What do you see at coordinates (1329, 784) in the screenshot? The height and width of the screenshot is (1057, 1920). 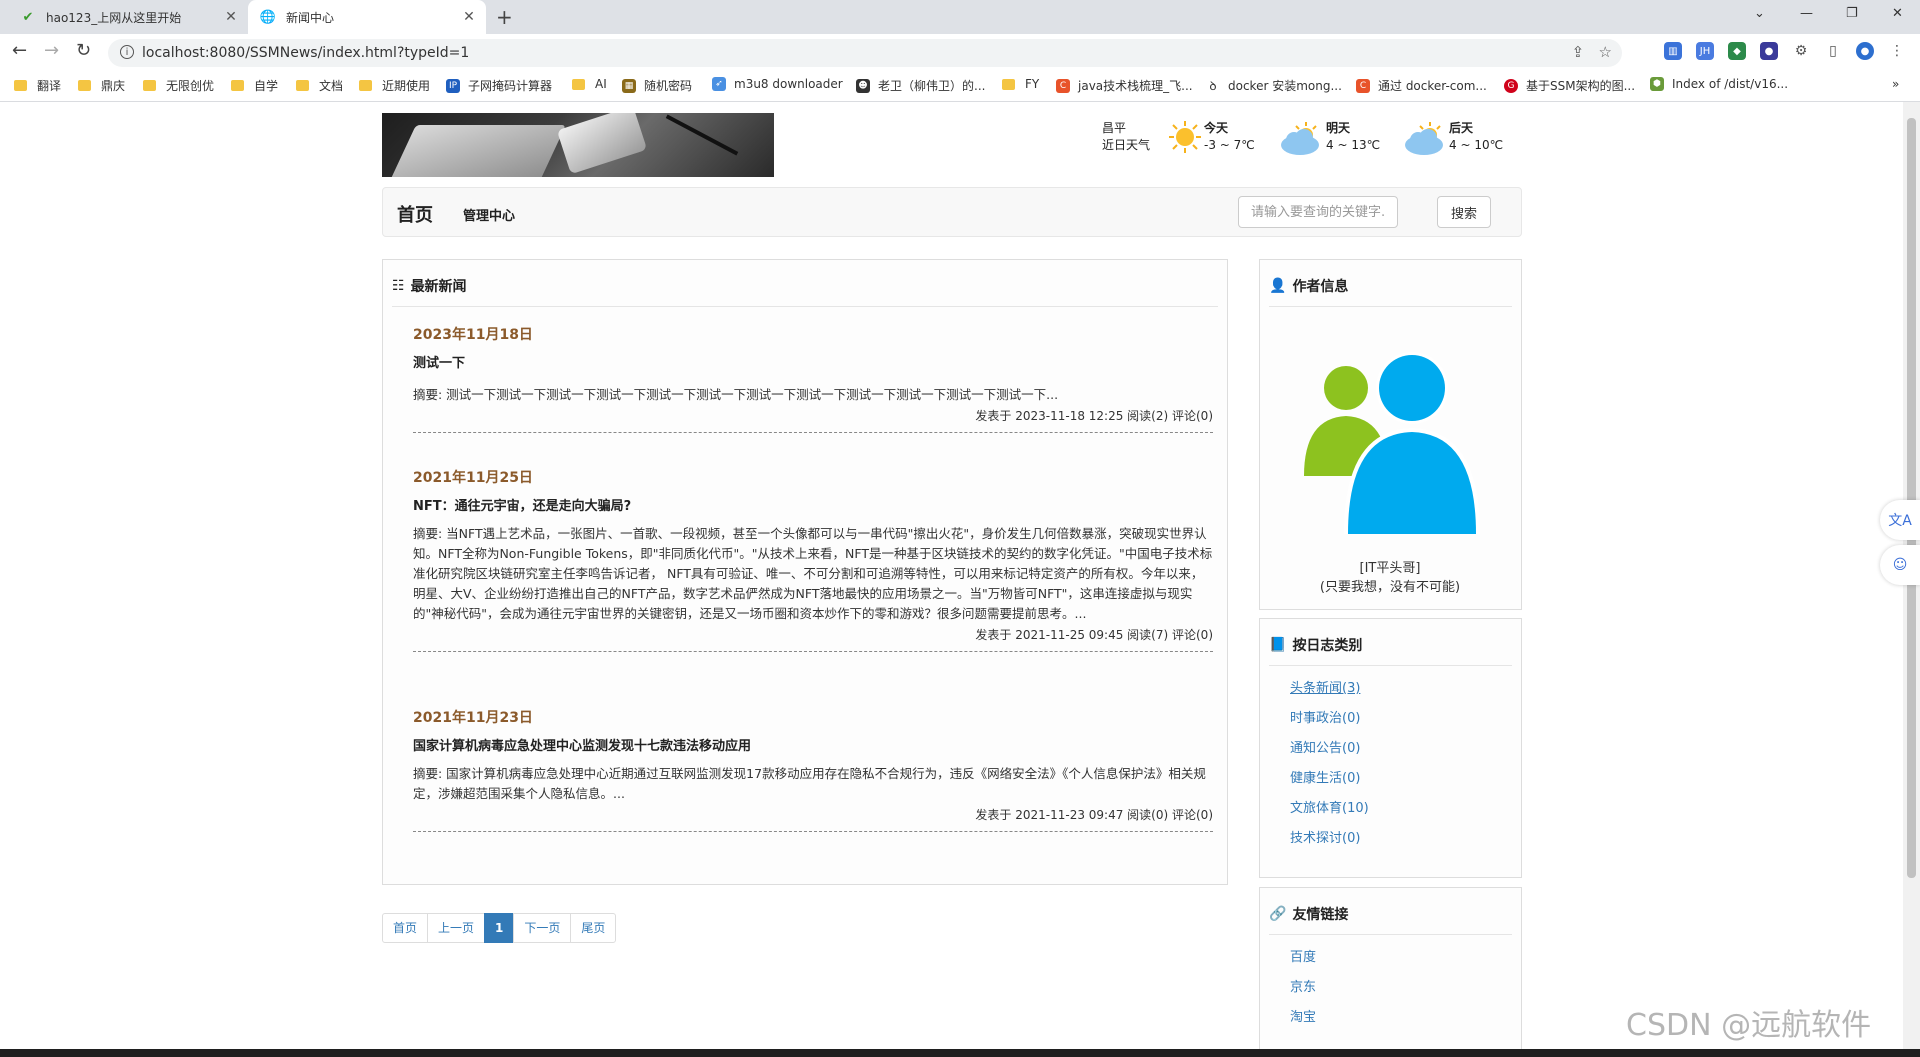 I see `category-link: 健康生活(0)` at bounding box center [1329, 784].